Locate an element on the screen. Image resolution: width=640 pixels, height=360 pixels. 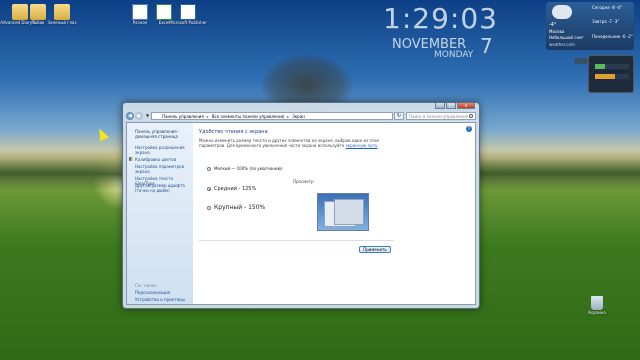
desktop-icon-folder-3: Зеленый глаз is located at coordinates (62, 14).